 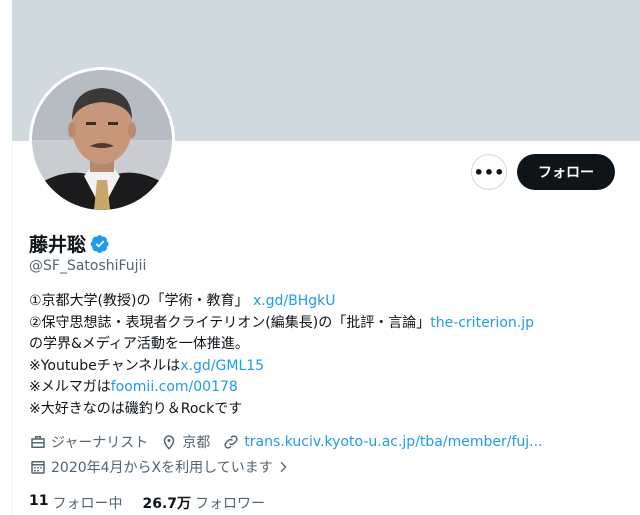 What do you see at coordinates (38, 467) in the screenshot?
I see `calendar-icon` at bounding box center [38, 467].